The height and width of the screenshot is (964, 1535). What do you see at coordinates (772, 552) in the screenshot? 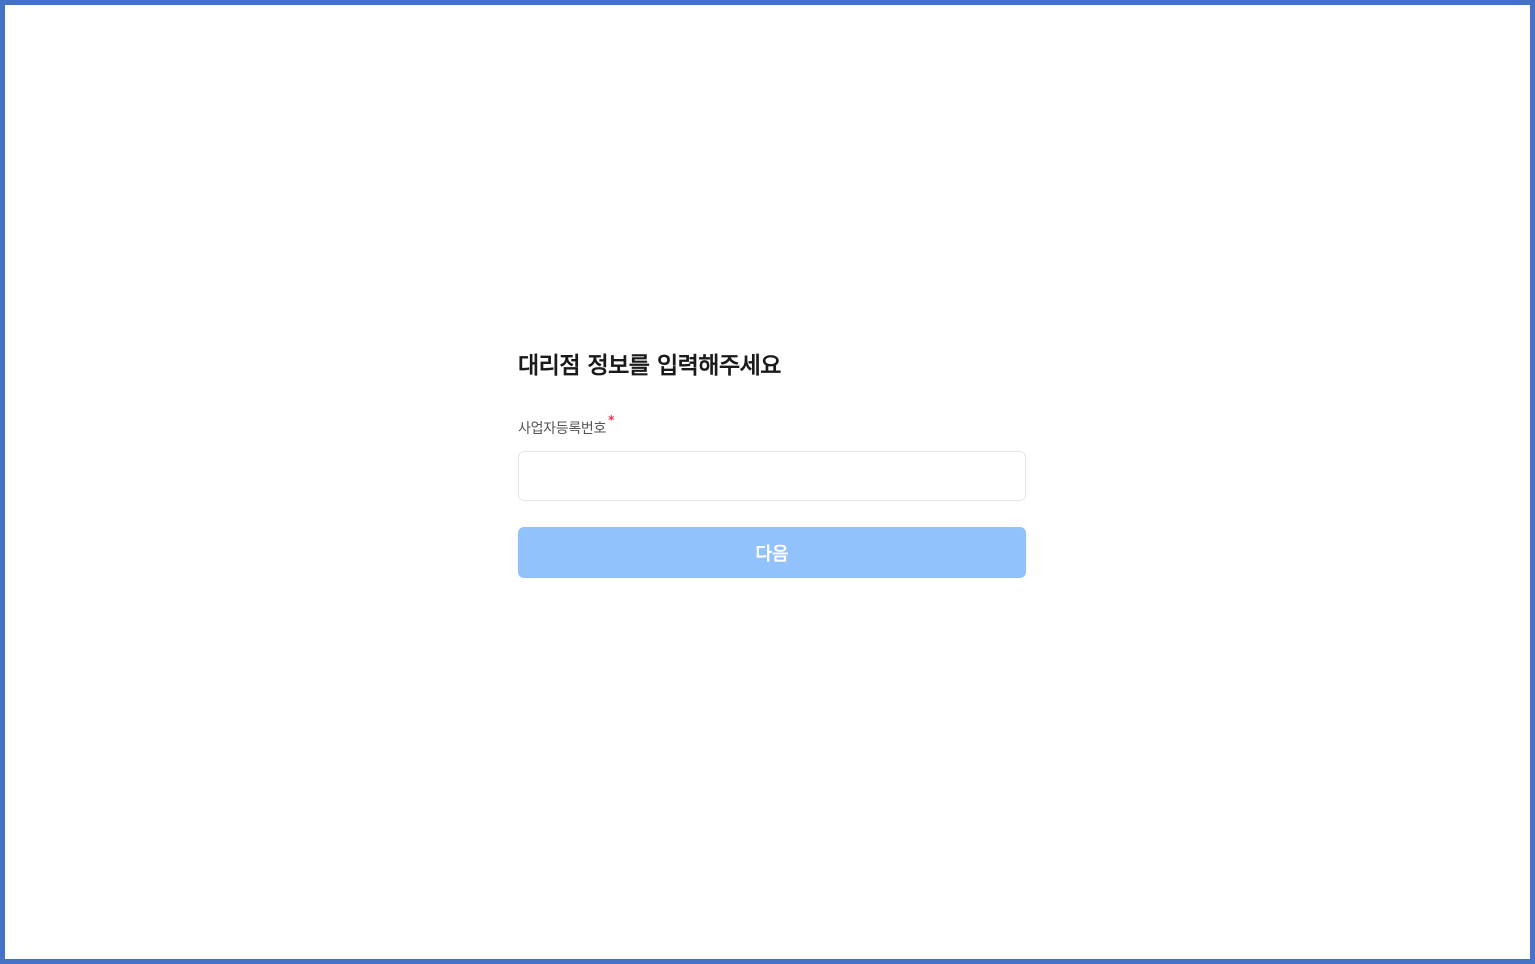
I see `next-button: 다음` at bounding box center [772, 552].